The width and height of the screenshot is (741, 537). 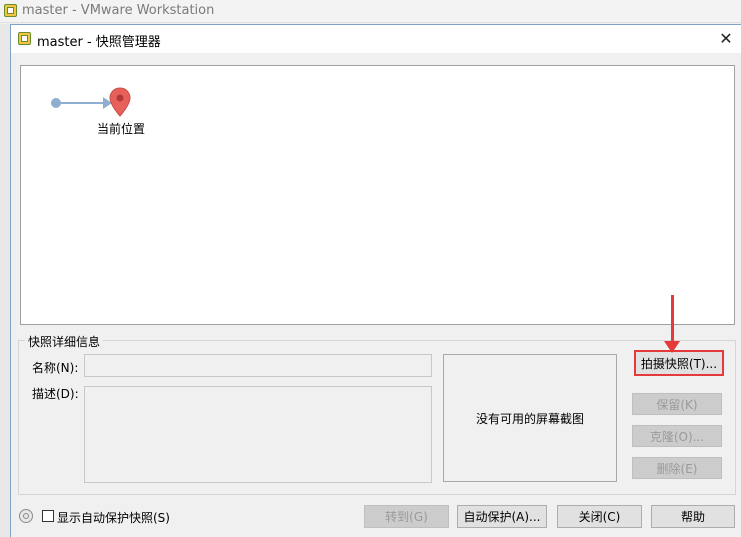 What do you see at coordinates (258, 365) in the screenshot?
I see `name-field` at bounding box center [258, 365].